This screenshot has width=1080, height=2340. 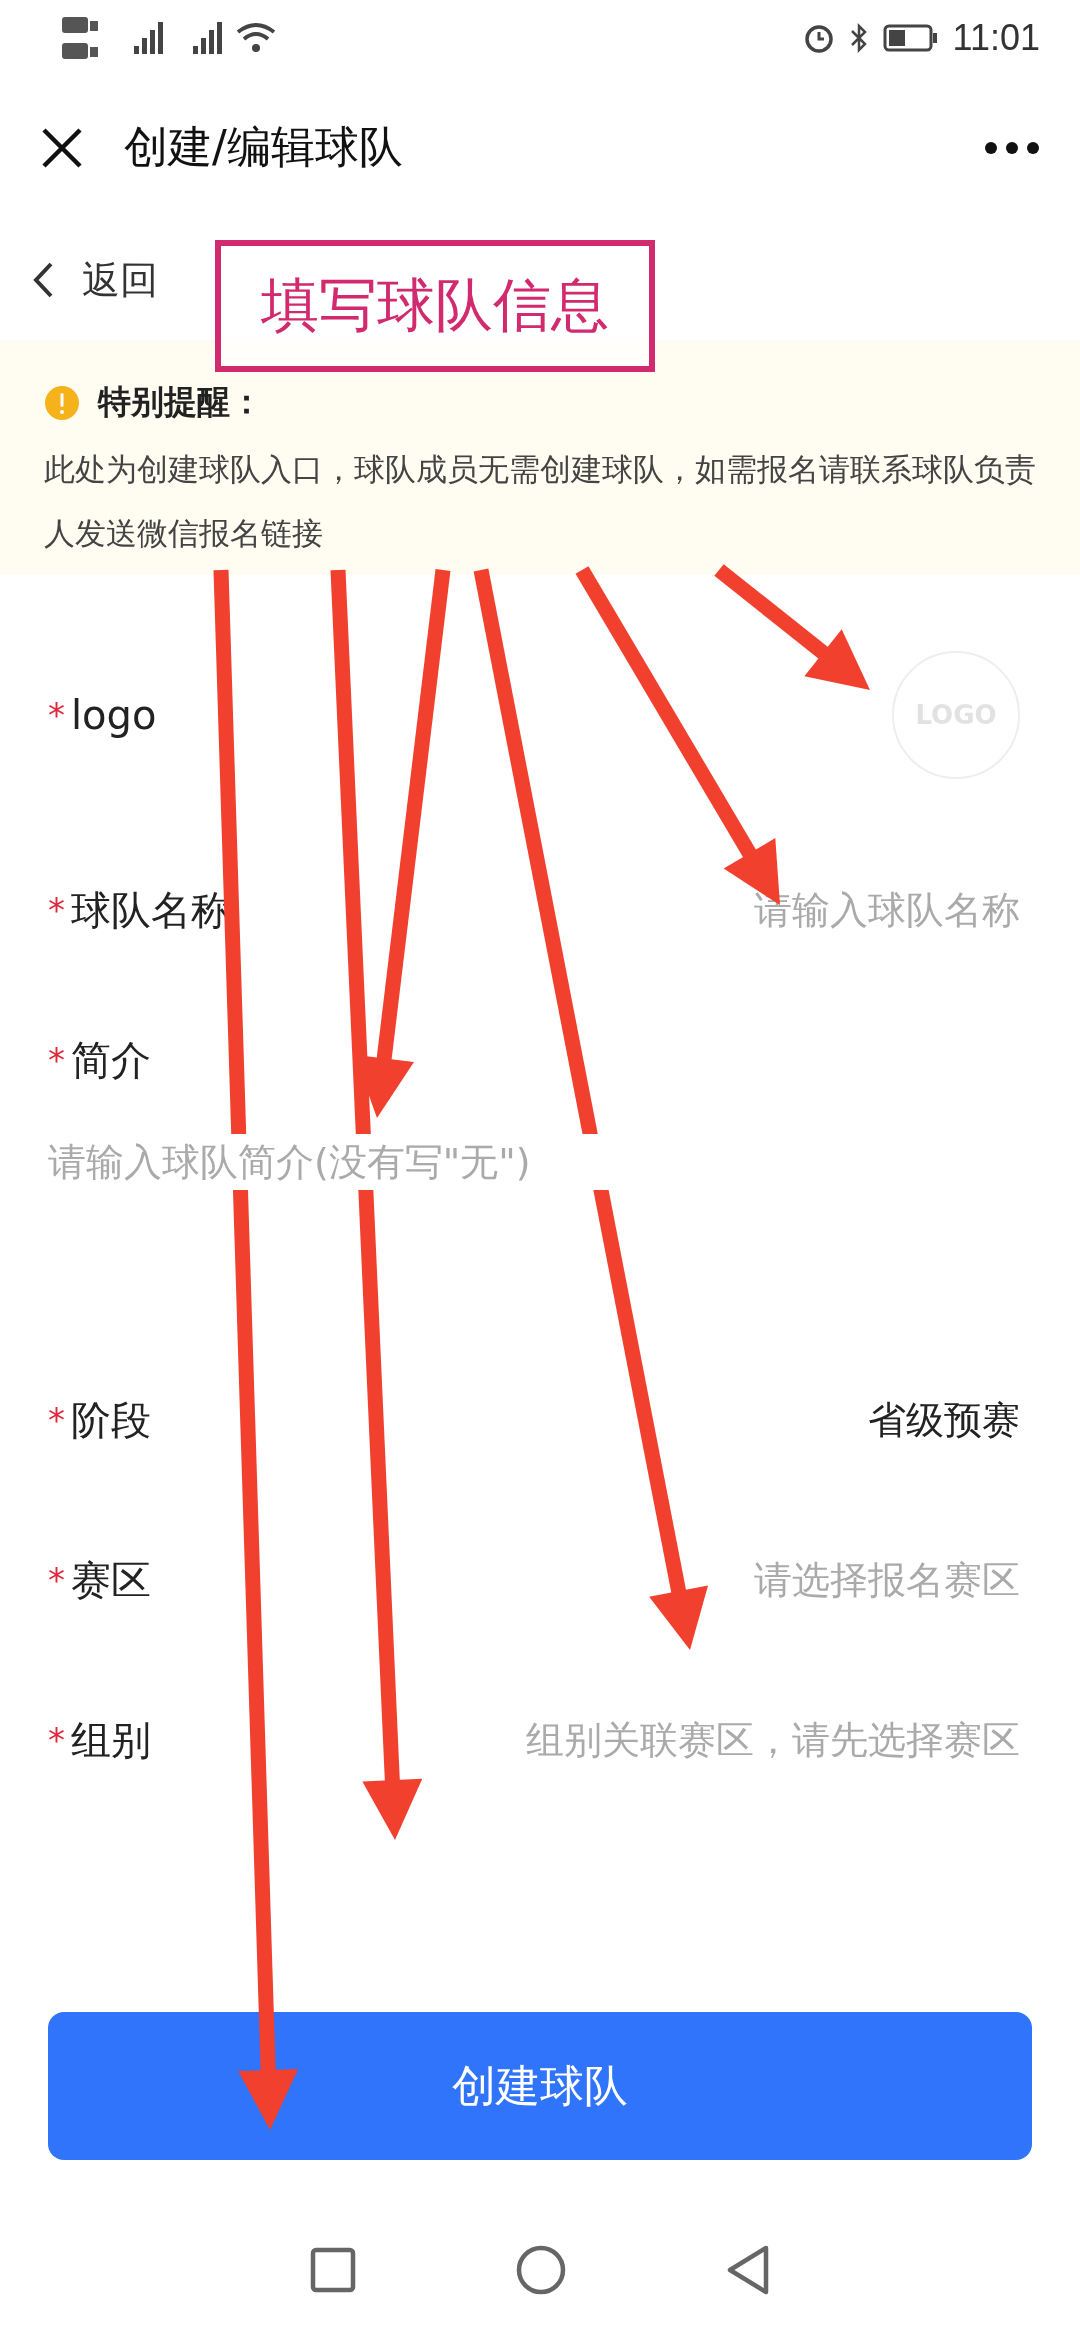 What do you see at coordinates (887, 1580) in the screenshot?
I see `select-field: 请选择报名赛区` at bounding box center [887, 1580].